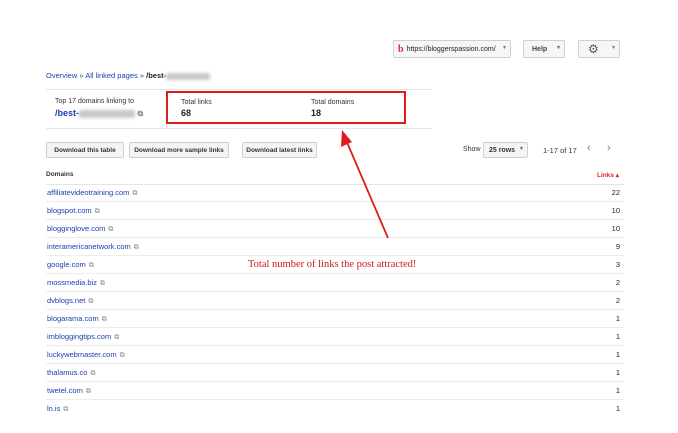 Image resolution: width=678 pixels, height=433 pixels. What do you see at coordinates (335, 175) in the screenshot?
I see `table-header` at bounding box center [335, 175].